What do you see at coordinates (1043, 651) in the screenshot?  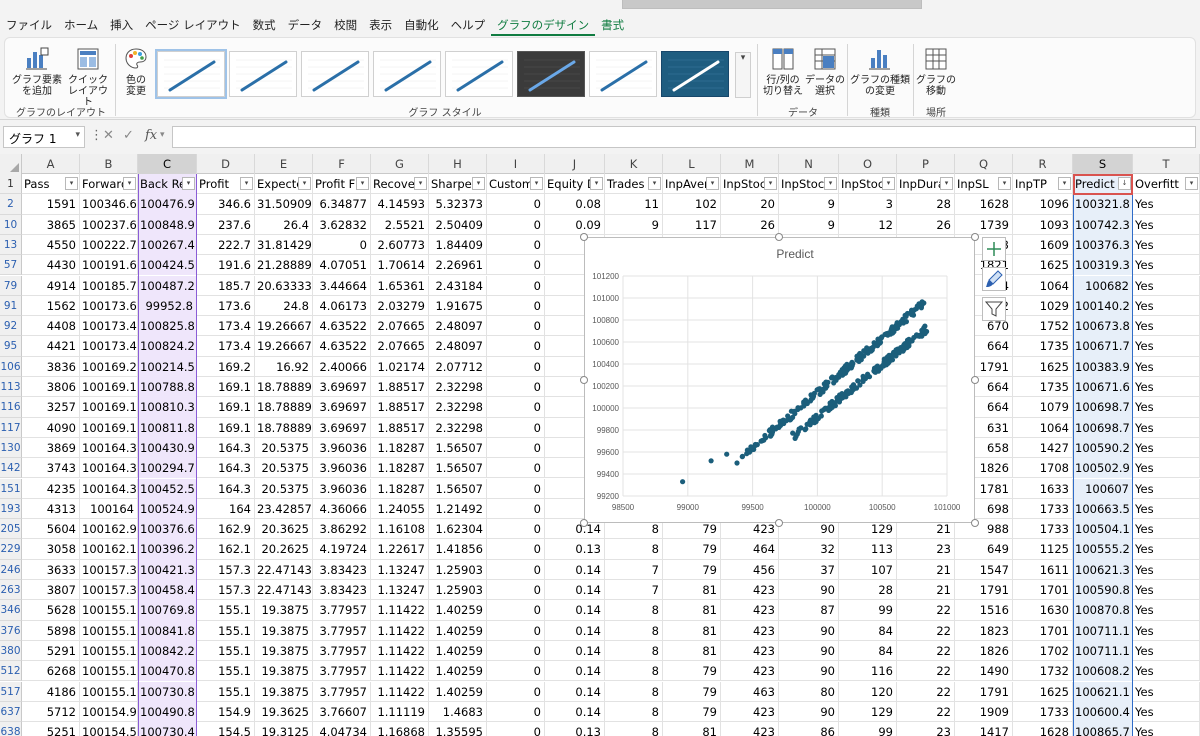 I see `cell-R: 1702` at bounding box center [1043, 651].